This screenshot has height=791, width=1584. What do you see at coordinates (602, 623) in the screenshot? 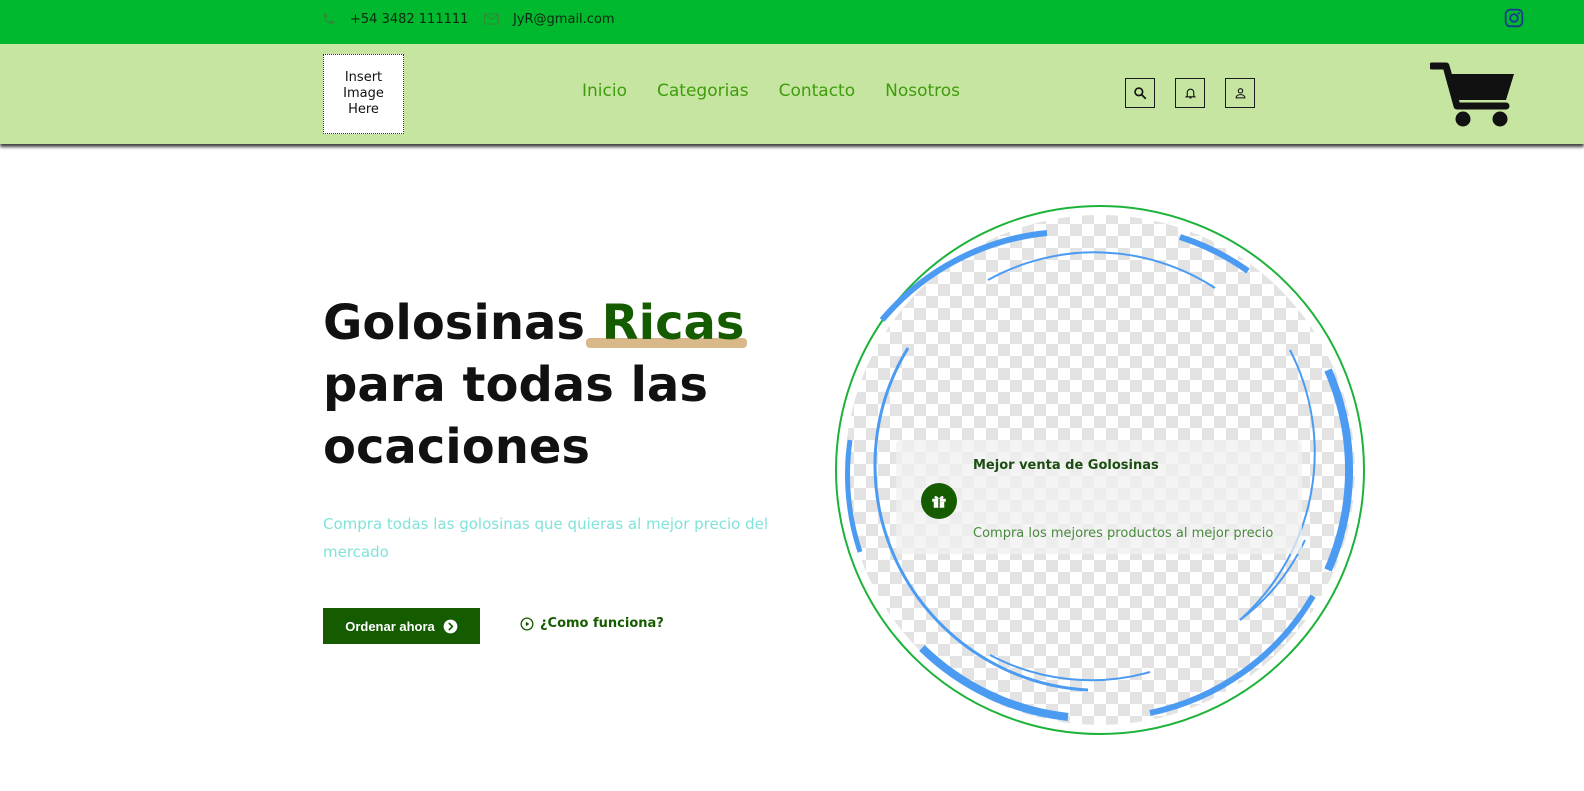
I see `how-it-works-label: ¿Como funciona?` at bounding box center [602, 623].